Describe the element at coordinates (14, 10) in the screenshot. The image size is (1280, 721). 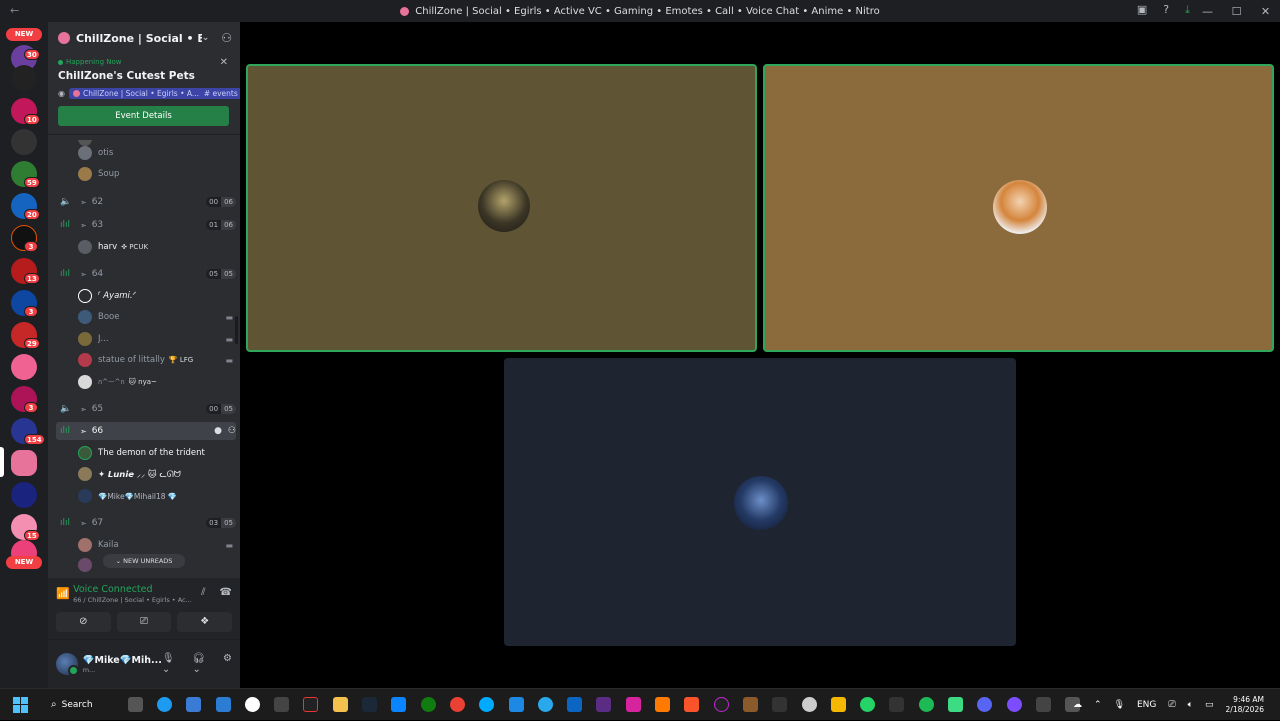
I see `arrow-left-icon: ←` at that location.